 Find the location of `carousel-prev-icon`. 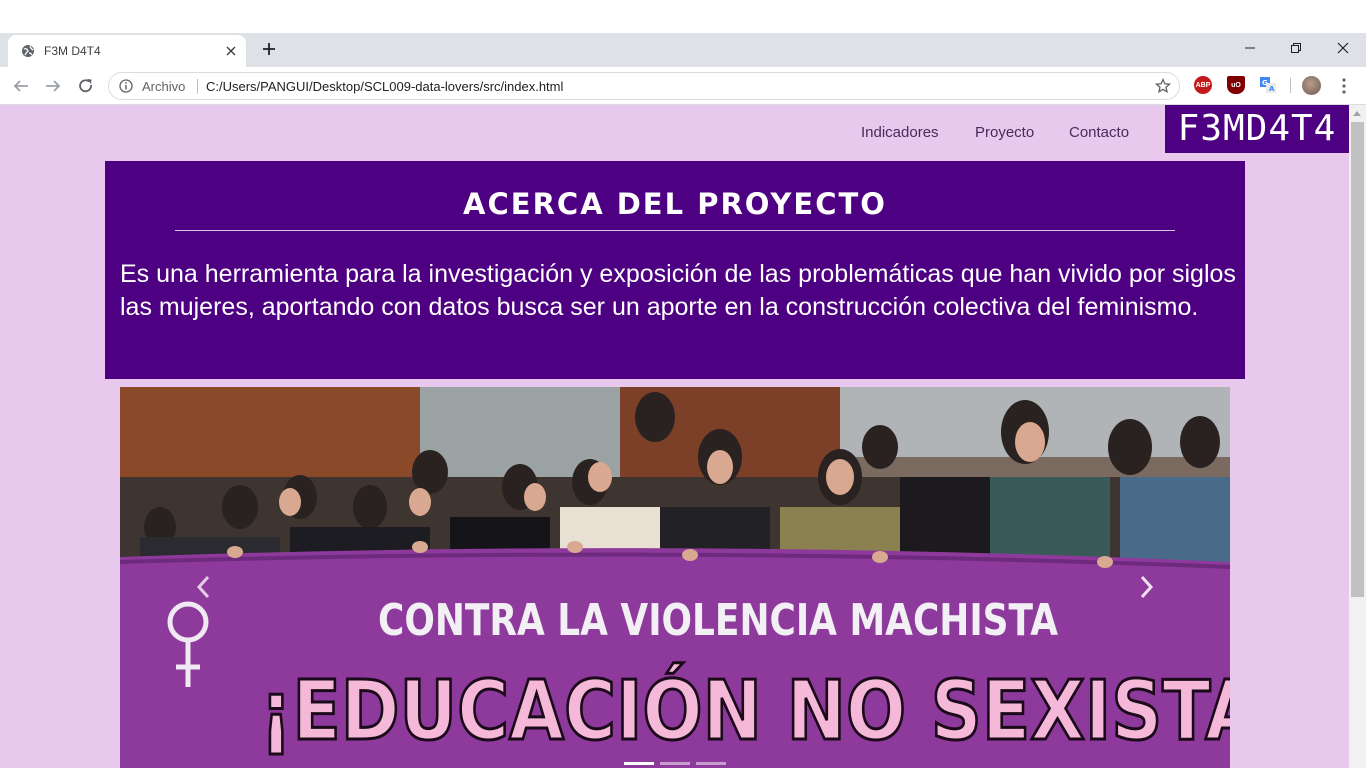

carousel-prev-icon is located at coordinates (204, 587).